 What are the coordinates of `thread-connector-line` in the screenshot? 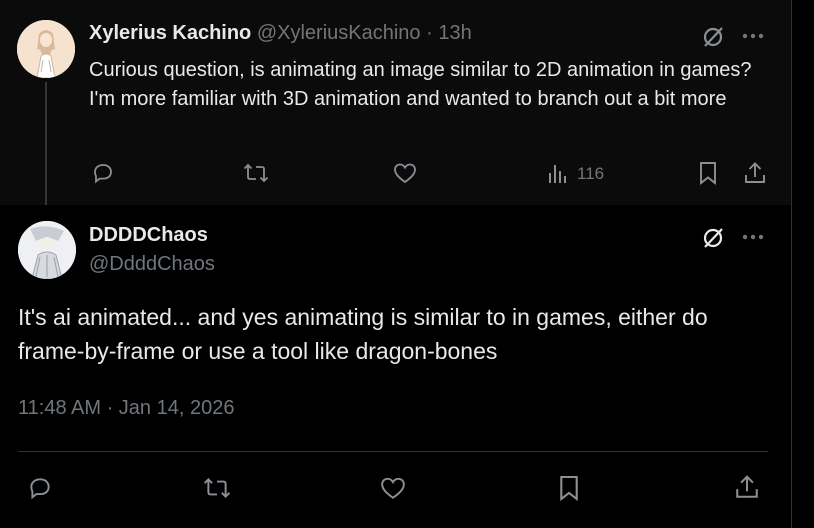 It's located at (46, 143).